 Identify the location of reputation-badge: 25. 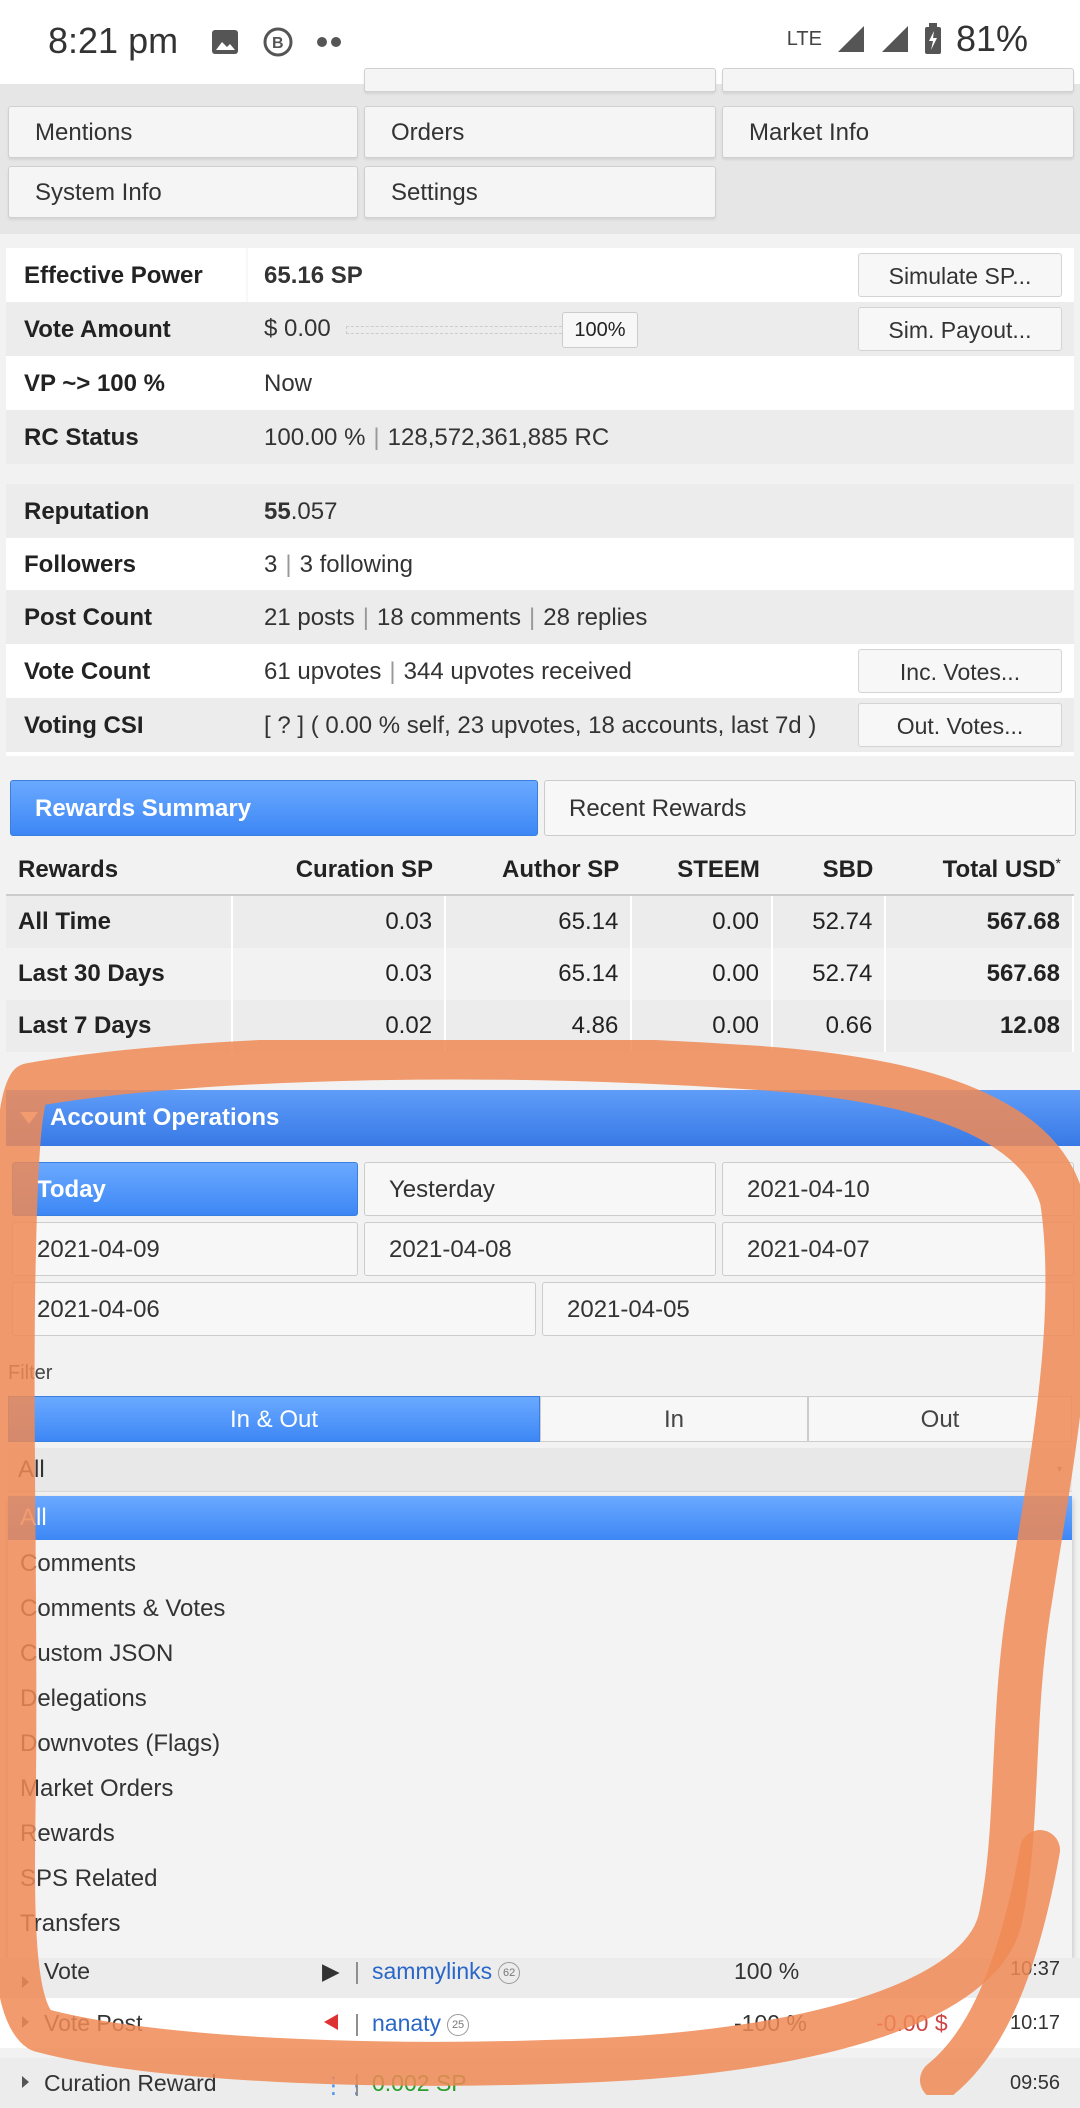
(458, 2024).